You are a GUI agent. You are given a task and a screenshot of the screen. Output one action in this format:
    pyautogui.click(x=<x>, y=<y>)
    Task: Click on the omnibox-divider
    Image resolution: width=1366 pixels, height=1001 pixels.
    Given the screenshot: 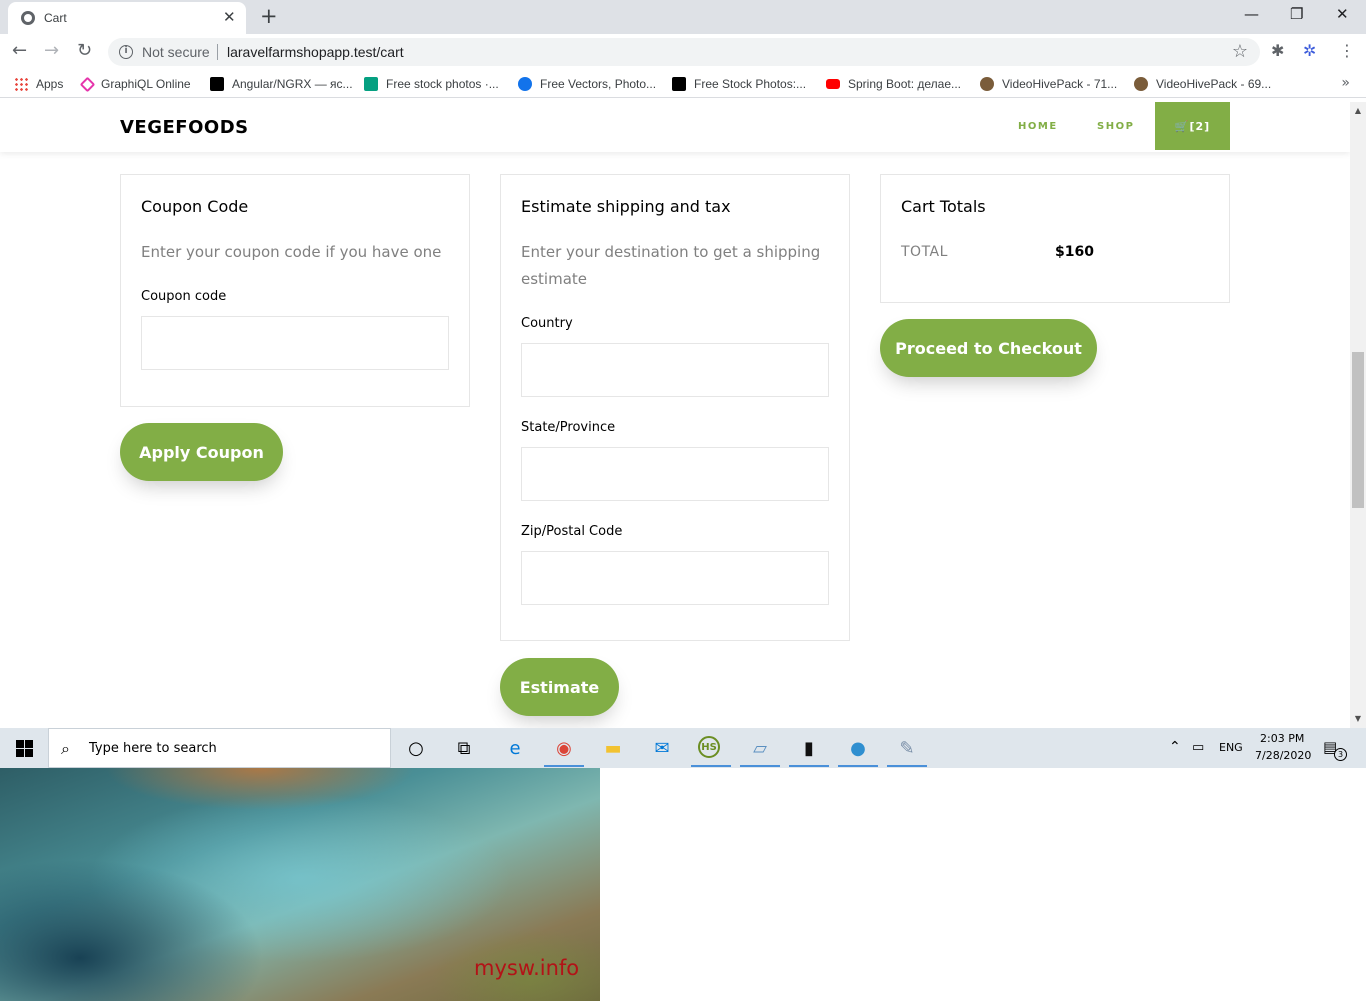 What is the action you would take?
    pyautogui.click(x=217, y=52)
    